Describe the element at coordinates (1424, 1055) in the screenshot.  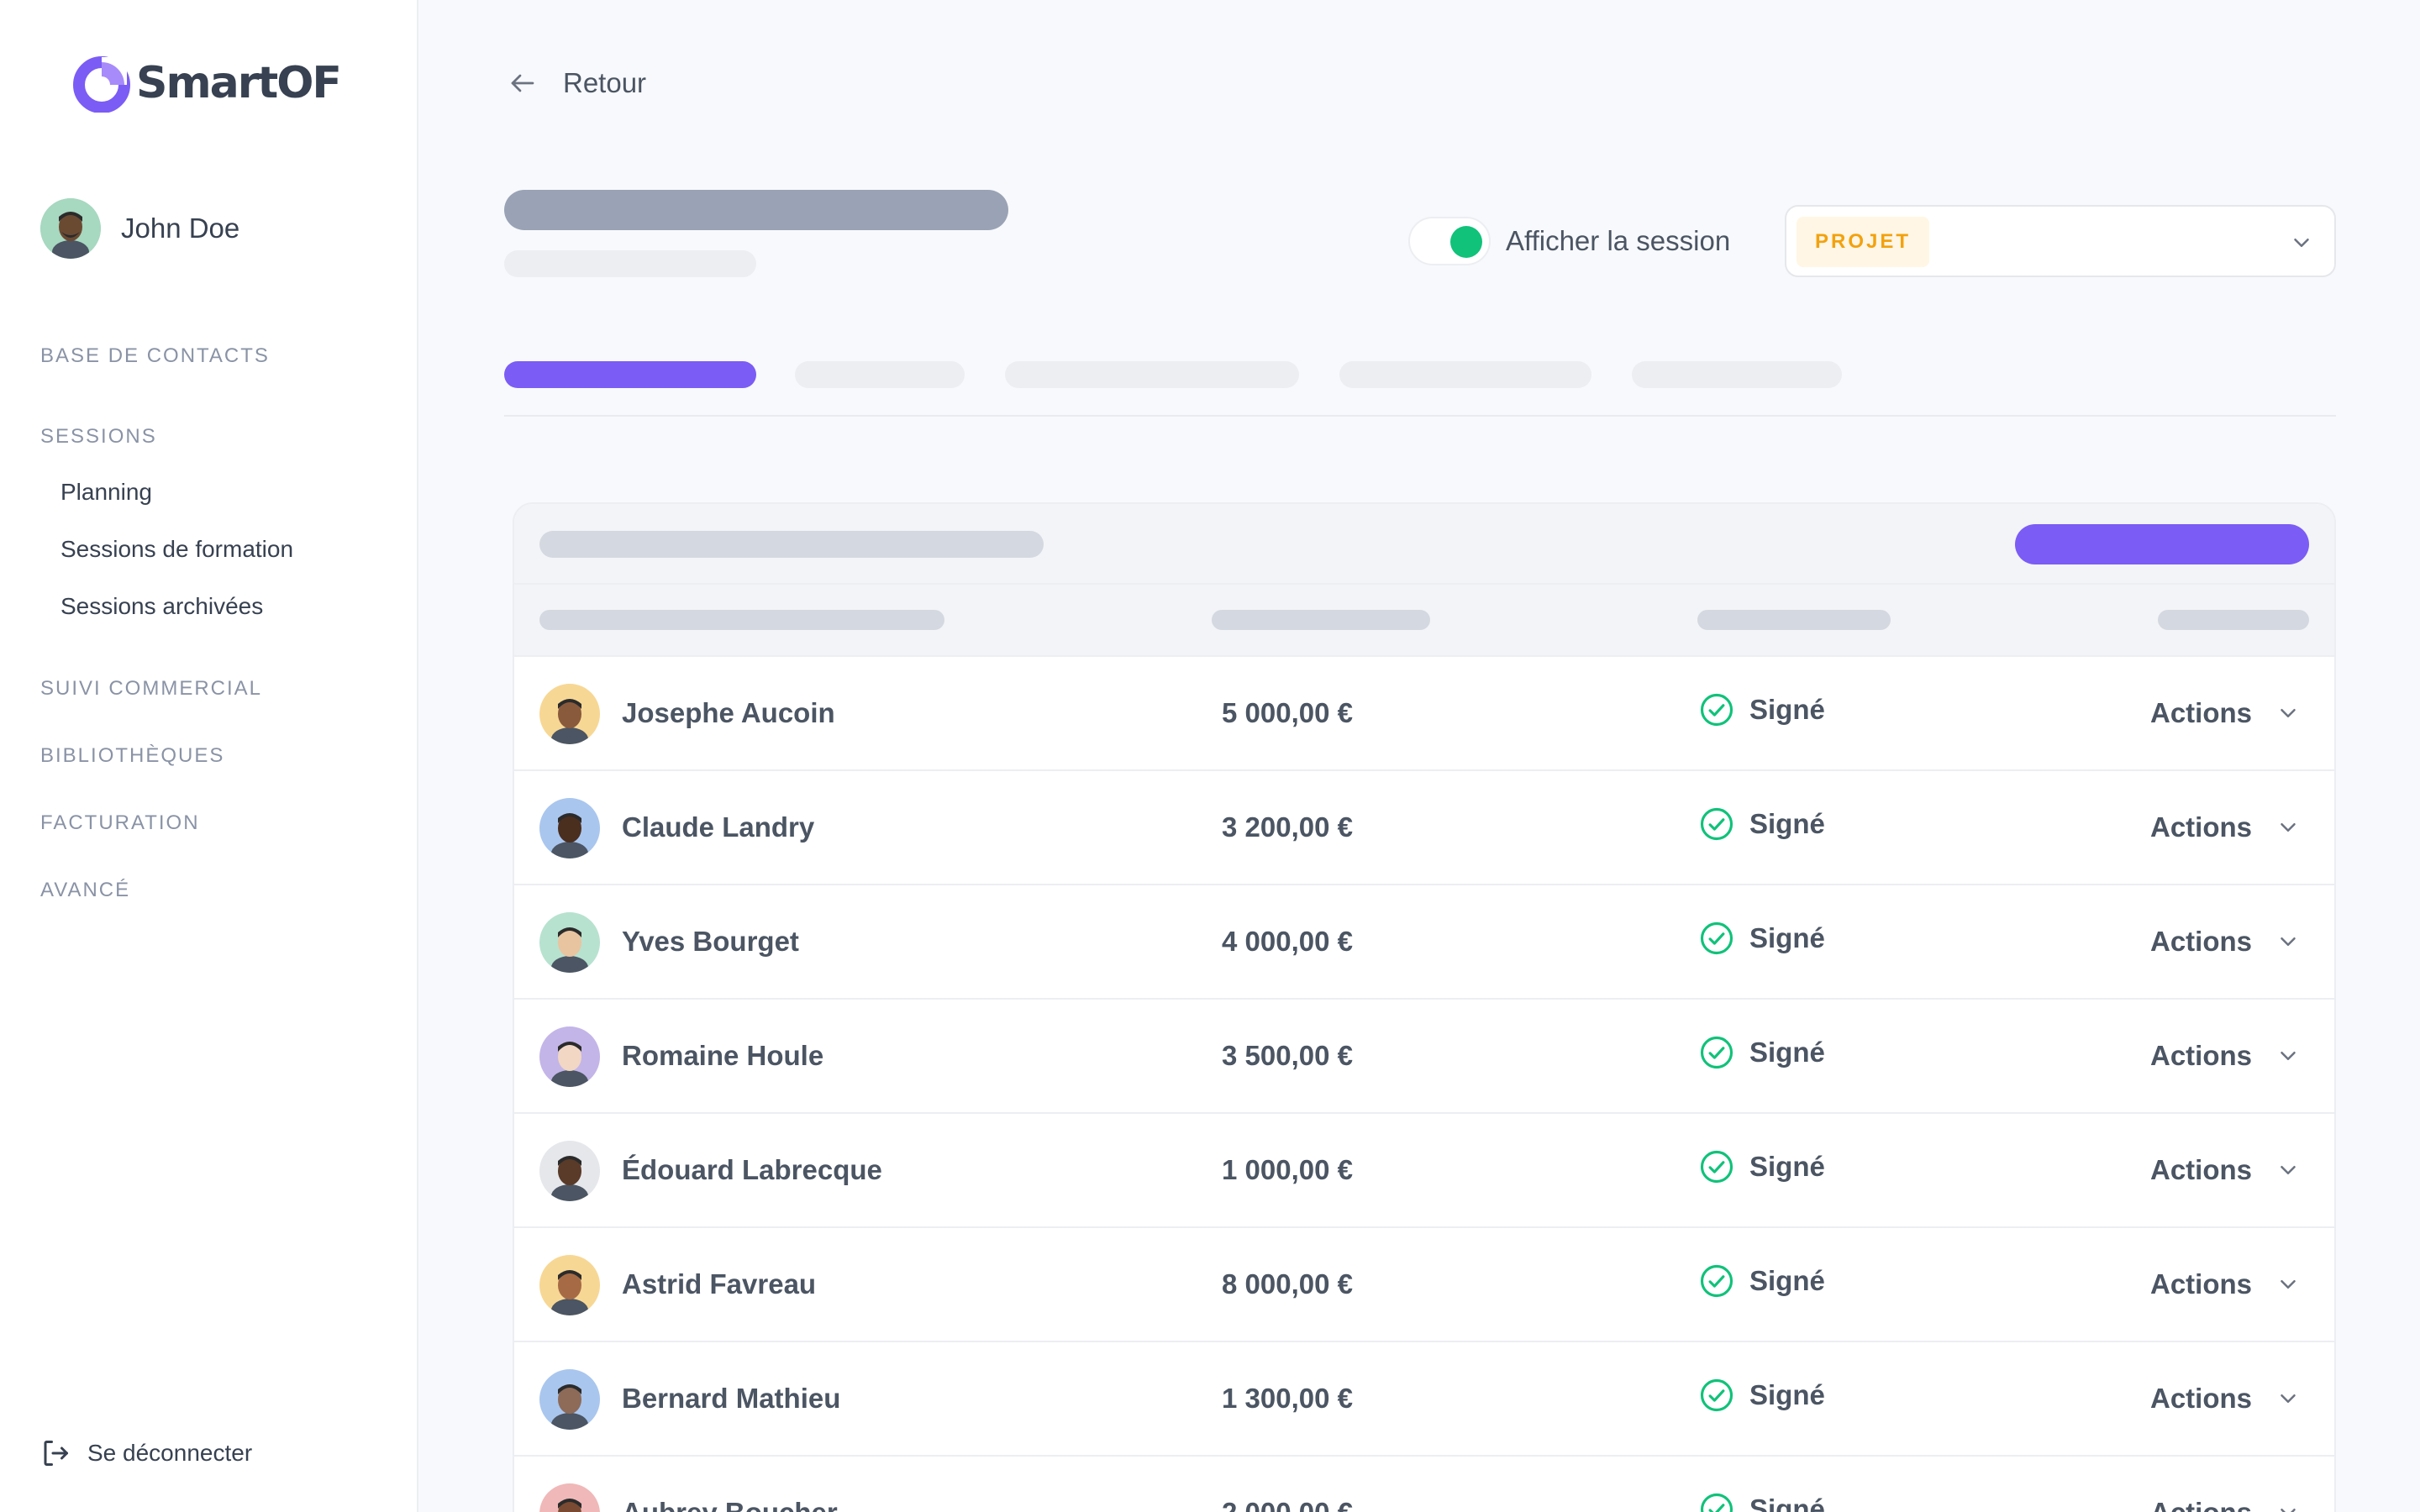
I see `table-row: Romaine Houle 3 500,00 € Signé Actions` at that location.